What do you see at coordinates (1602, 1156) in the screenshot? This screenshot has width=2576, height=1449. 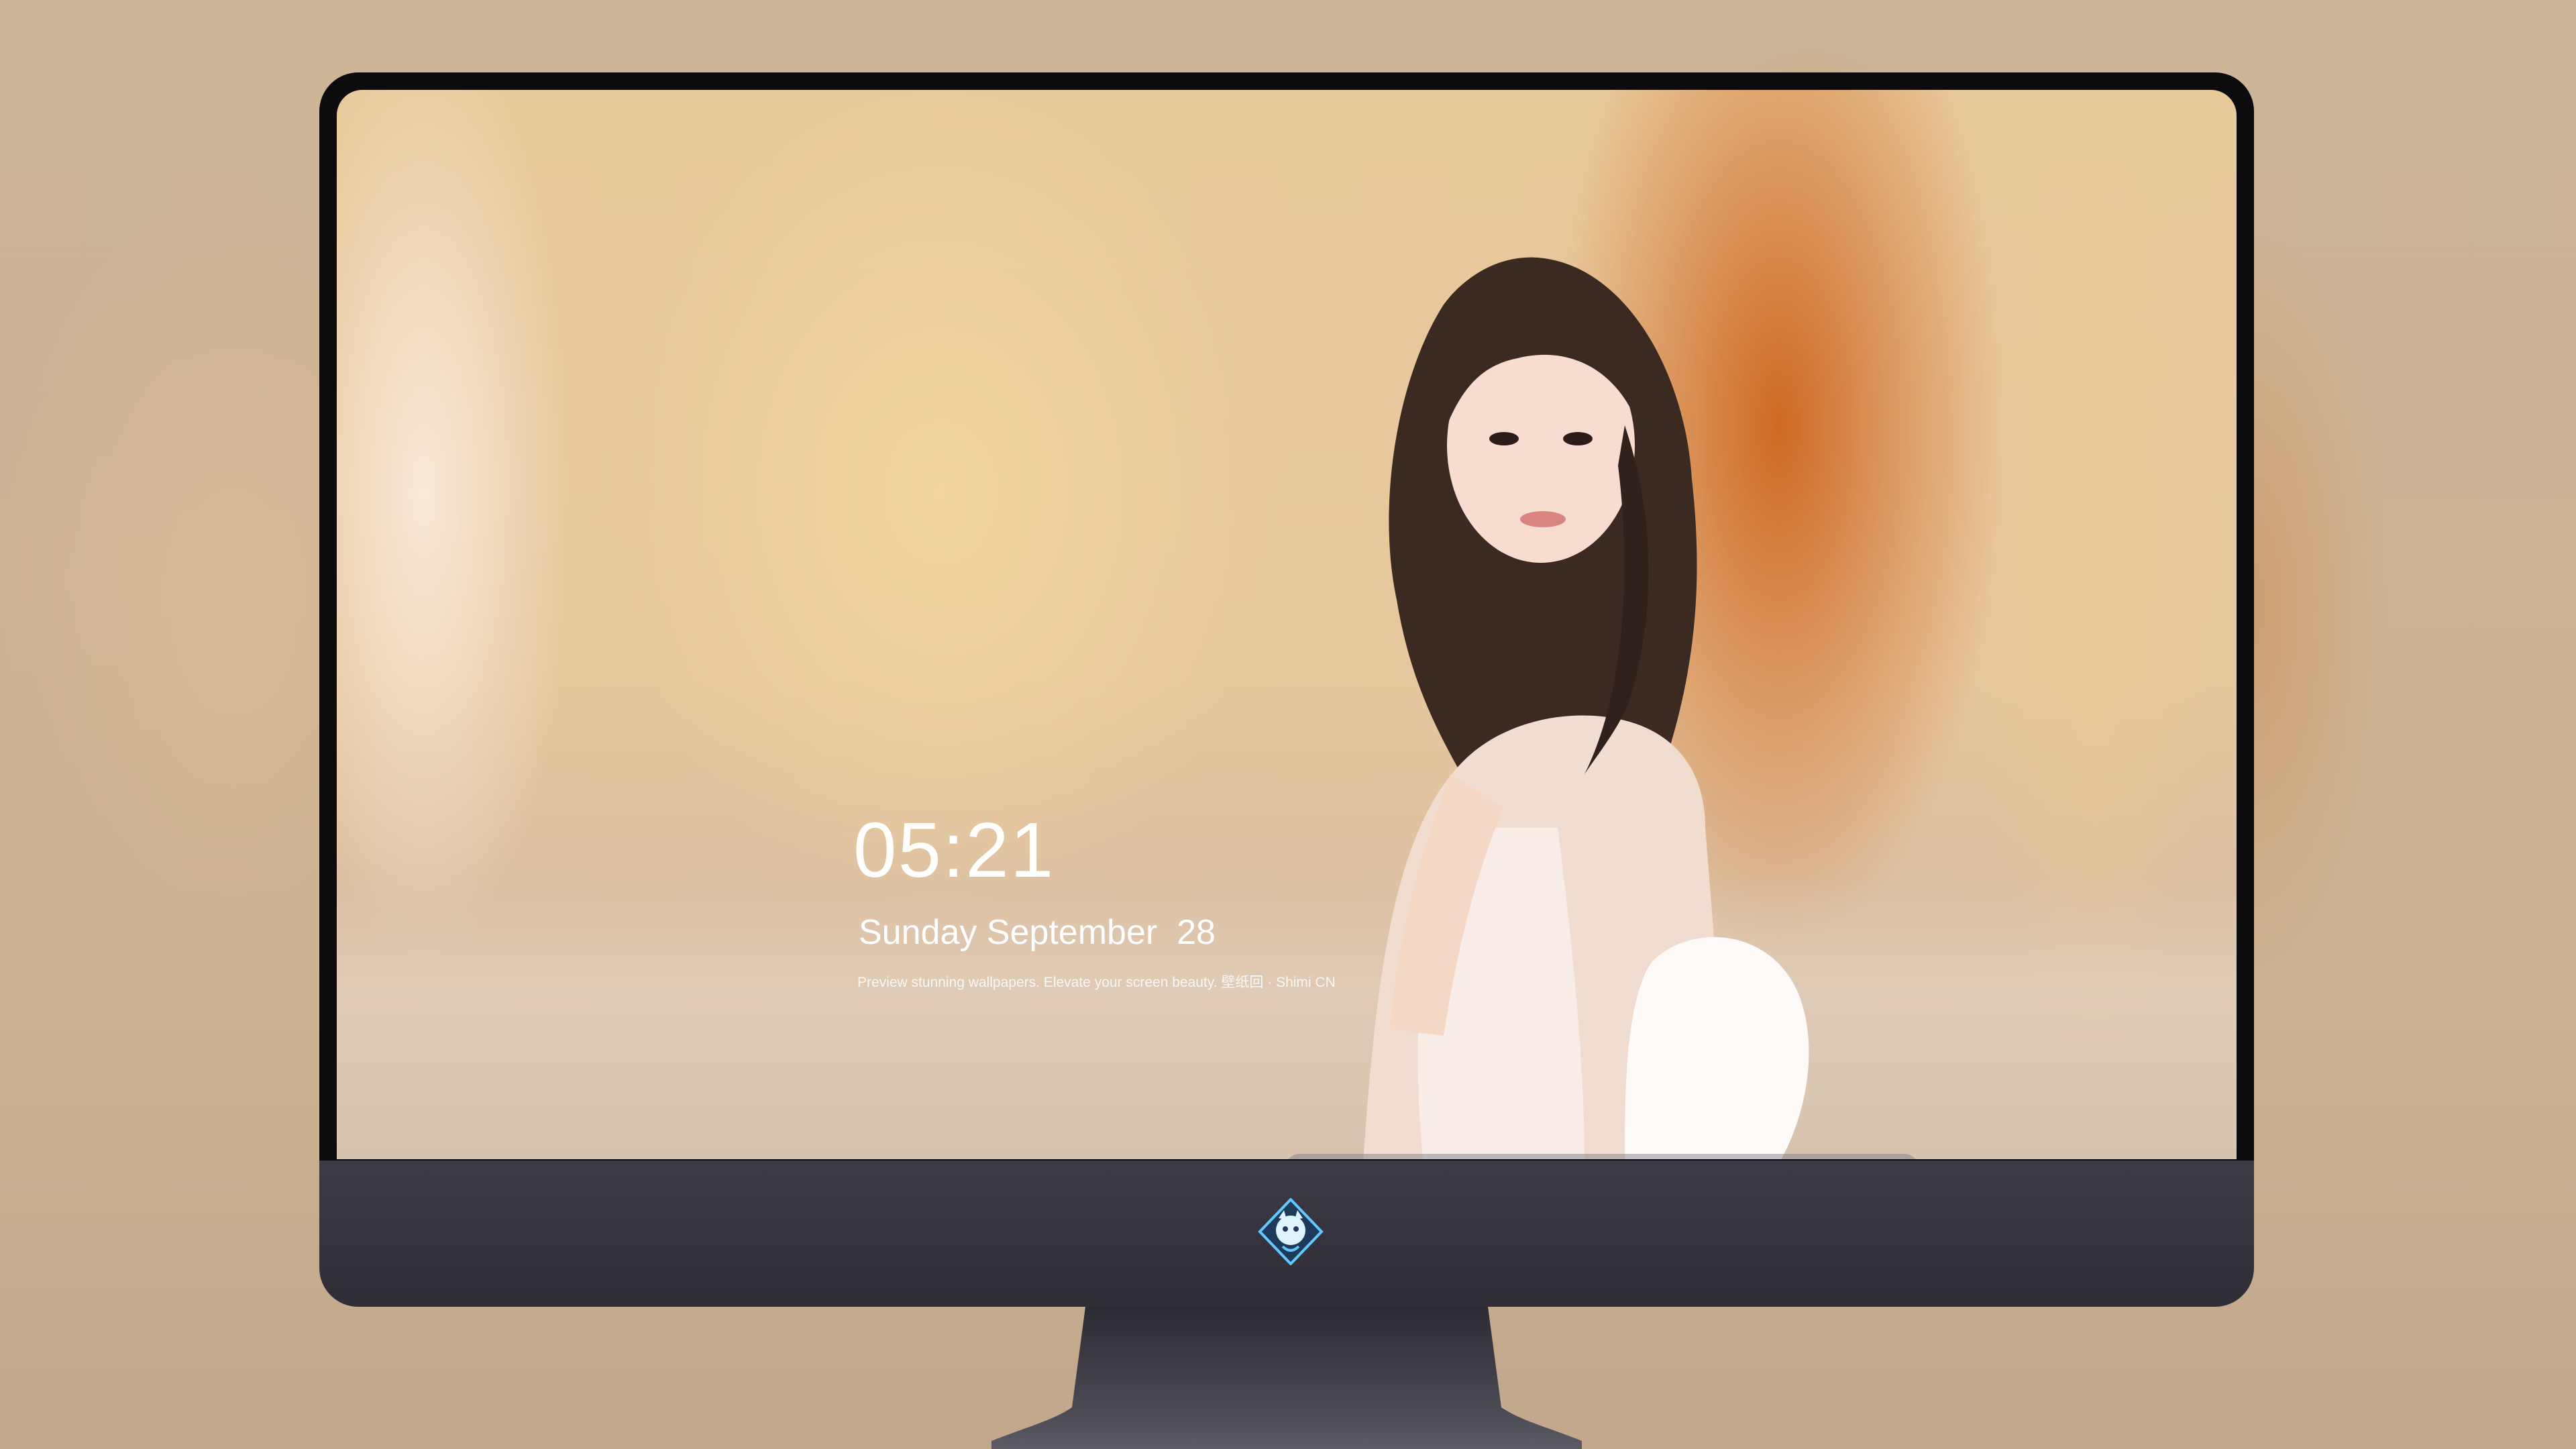 I see `dock` at bounding box center [1602, 1156].